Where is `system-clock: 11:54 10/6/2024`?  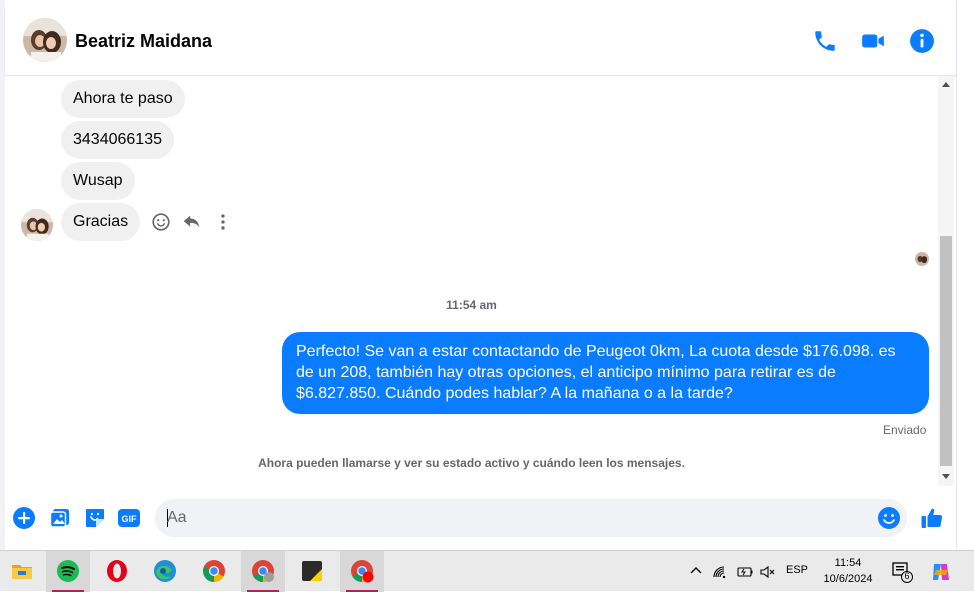
system-clock: 11:54 10/6/2024 is located at coordinates (848, 571).